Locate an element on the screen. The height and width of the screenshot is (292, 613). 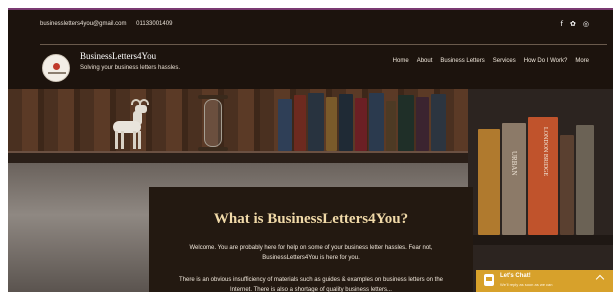
shelf-books is located at coordinates (363, 120).